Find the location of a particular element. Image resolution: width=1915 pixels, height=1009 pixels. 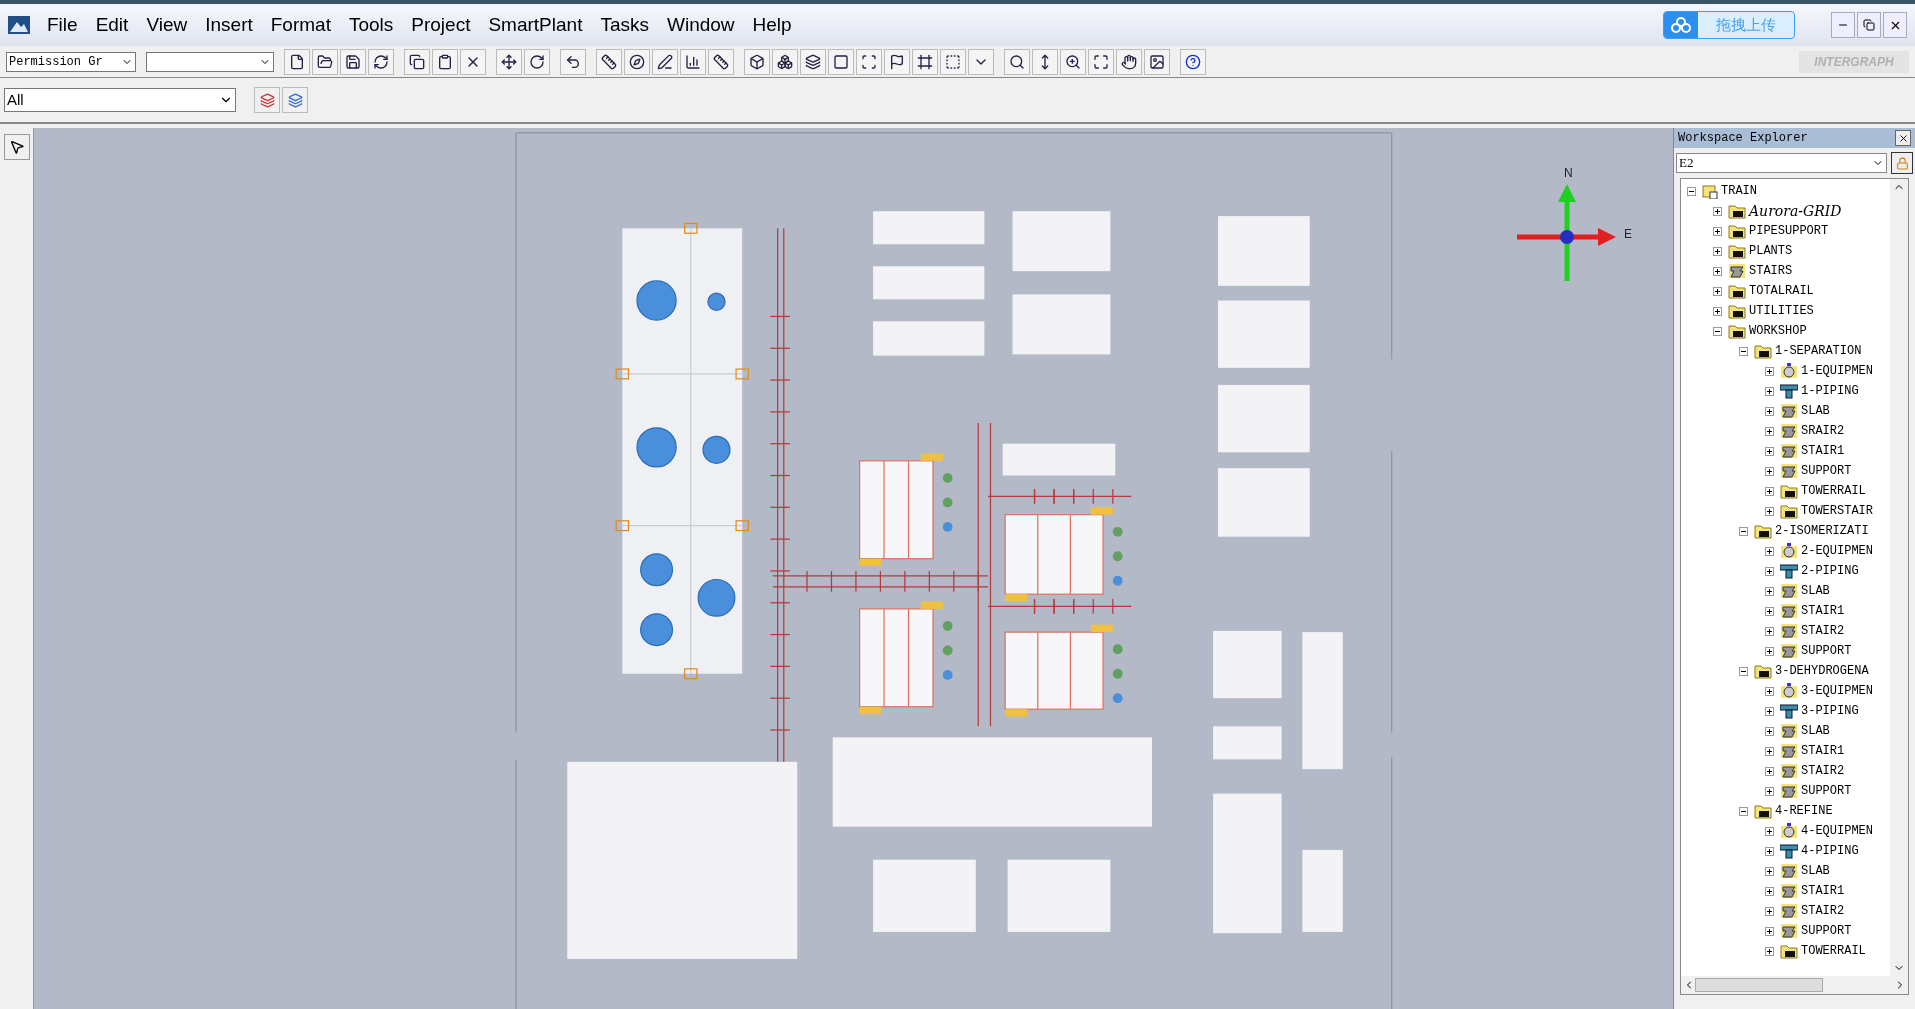

tree-item: 2-ISOMERIZATI is located at coordinates (1822, 531).